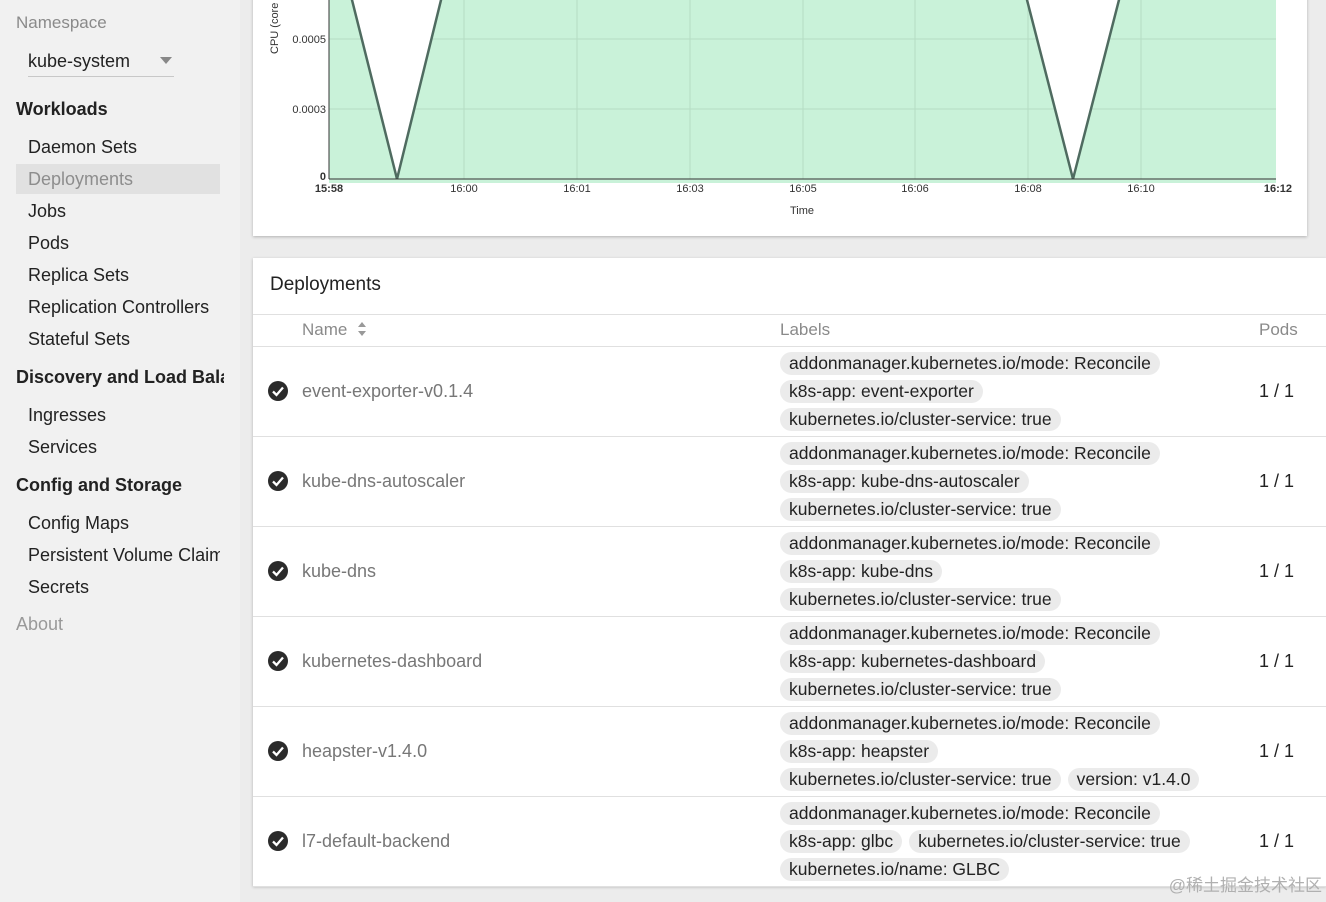 This screenshot has height=902, width=1326. I want to click on y-tick-label: 0.0003, so click(309, 110).